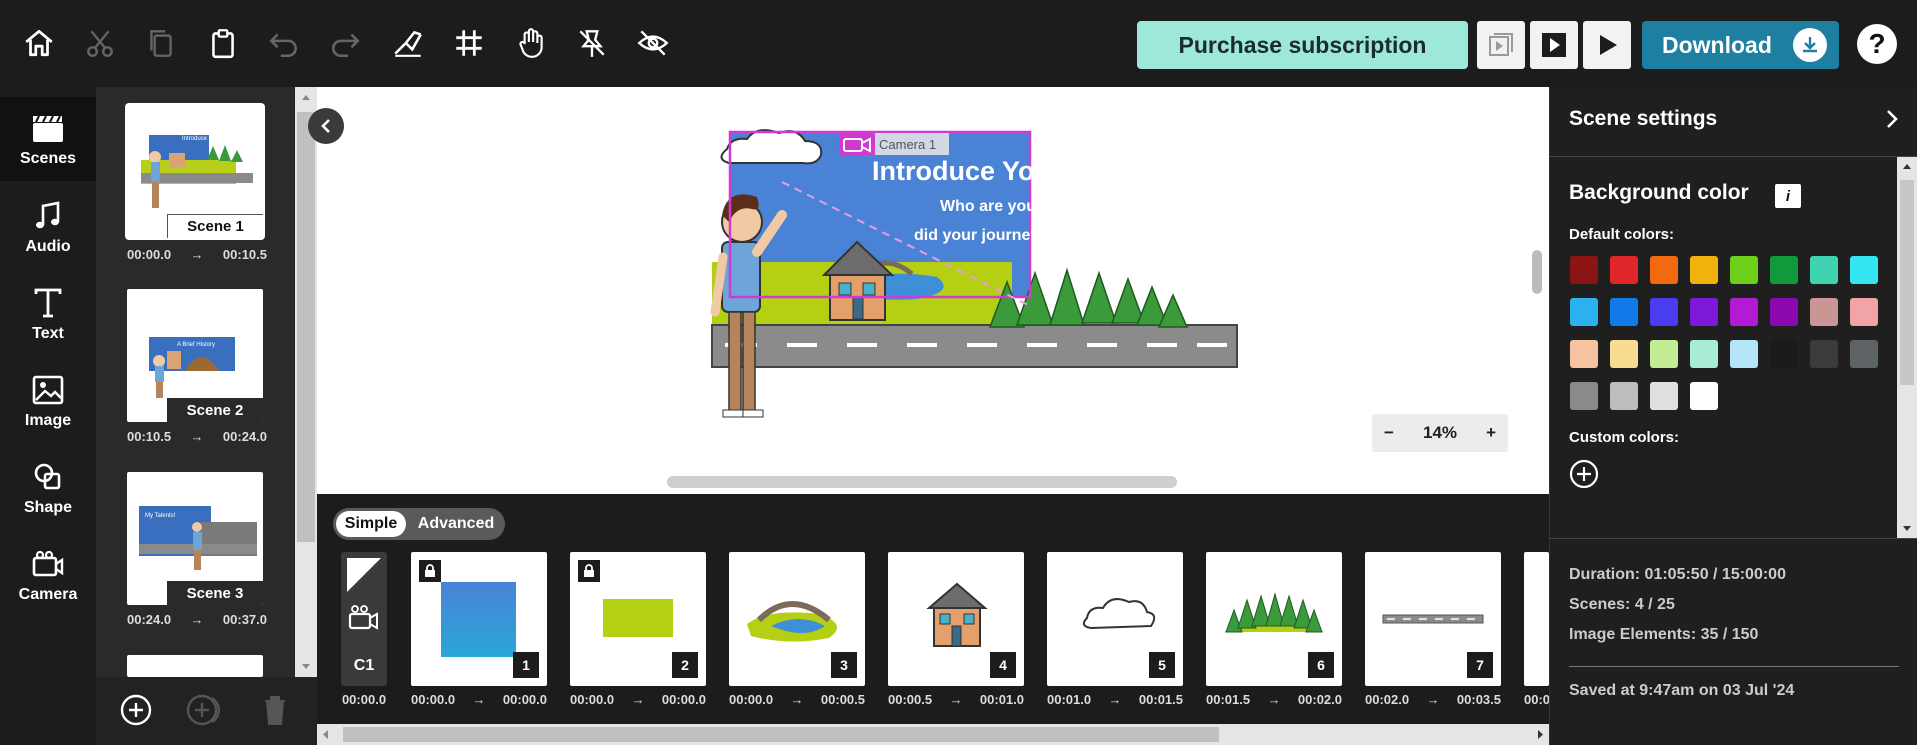  What do you see at coordinates (1788, 196) in the screenshot?
I see `info-icon: i` at bounding box center [1788, 196].